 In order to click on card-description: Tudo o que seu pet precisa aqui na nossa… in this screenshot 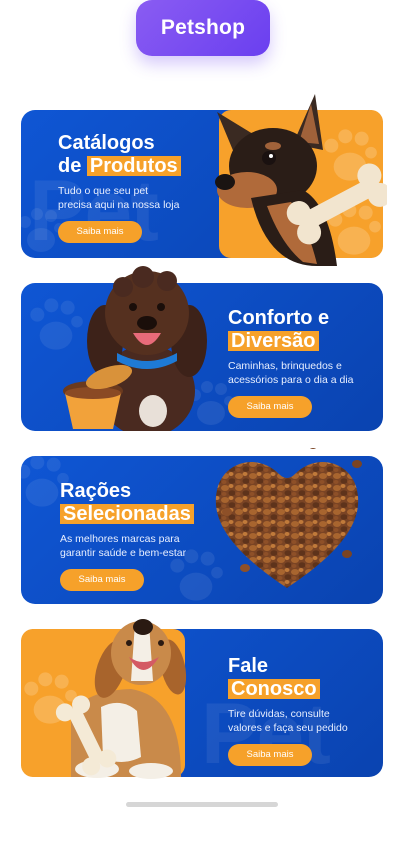, I will do `click(143, 198)`.